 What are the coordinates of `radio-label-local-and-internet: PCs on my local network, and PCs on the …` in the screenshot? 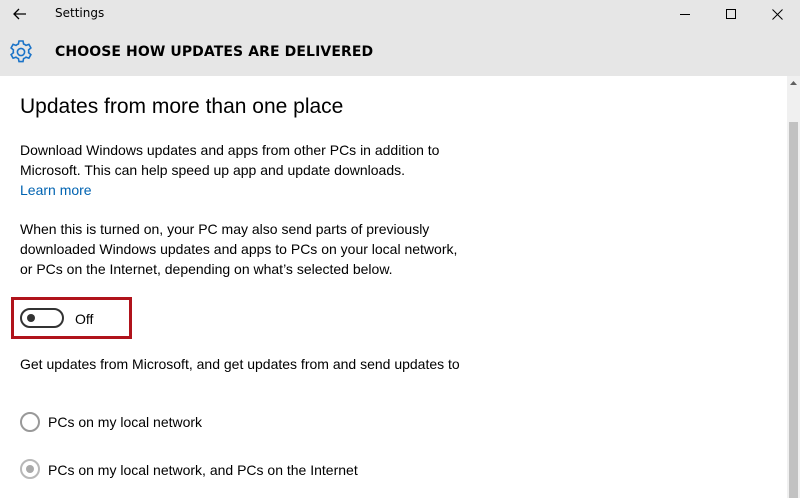 It's located at (203, 470).